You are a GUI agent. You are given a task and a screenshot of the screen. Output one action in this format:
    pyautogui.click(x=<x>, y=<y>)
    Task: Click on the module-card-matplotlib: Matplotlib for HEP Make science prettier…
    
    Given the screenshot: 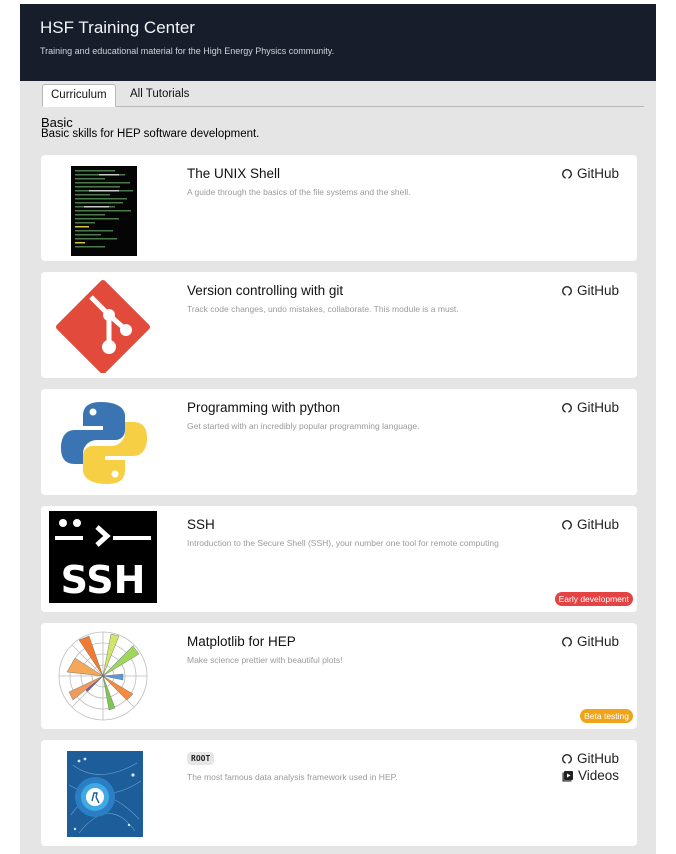 What is the action you would take?
    pyautogui.click(x=339, y=676)
    